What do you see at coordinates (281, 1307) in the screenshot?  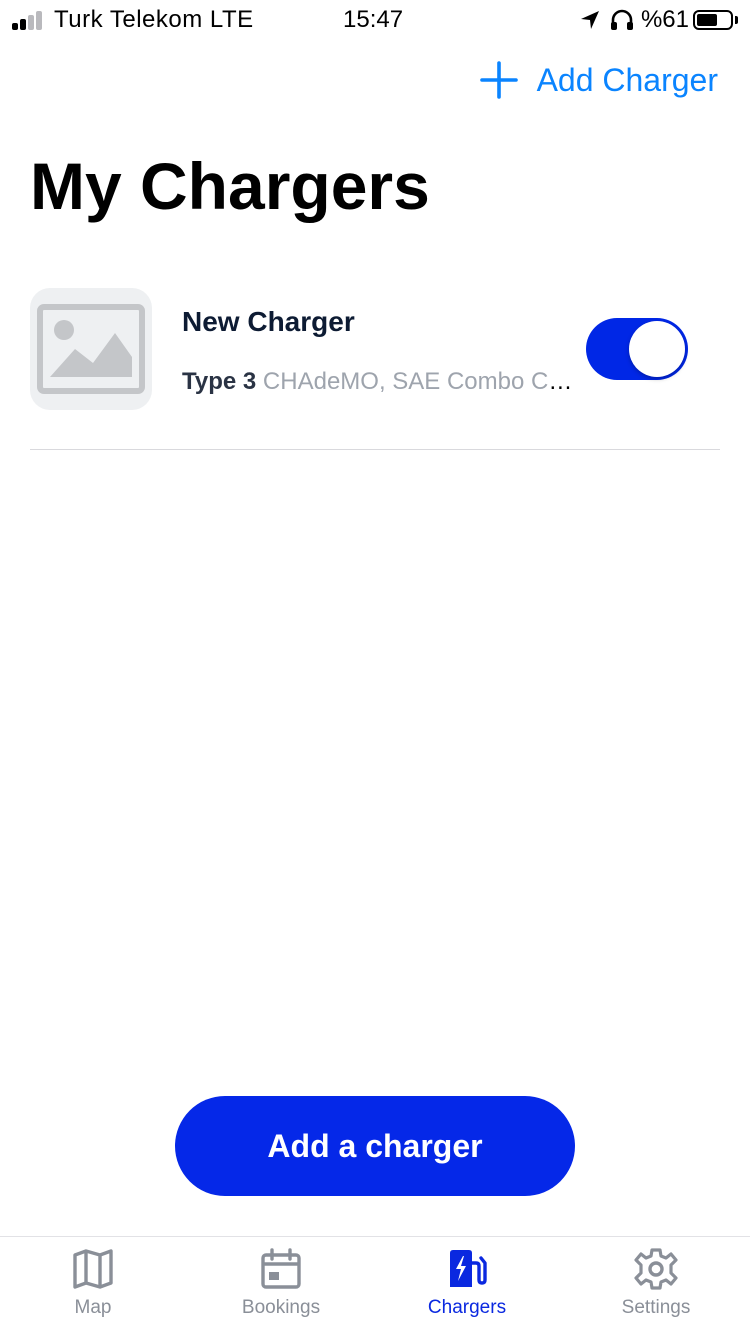 I see `tab-bookings-label: Bookings` at bounding box center [281, 1307].